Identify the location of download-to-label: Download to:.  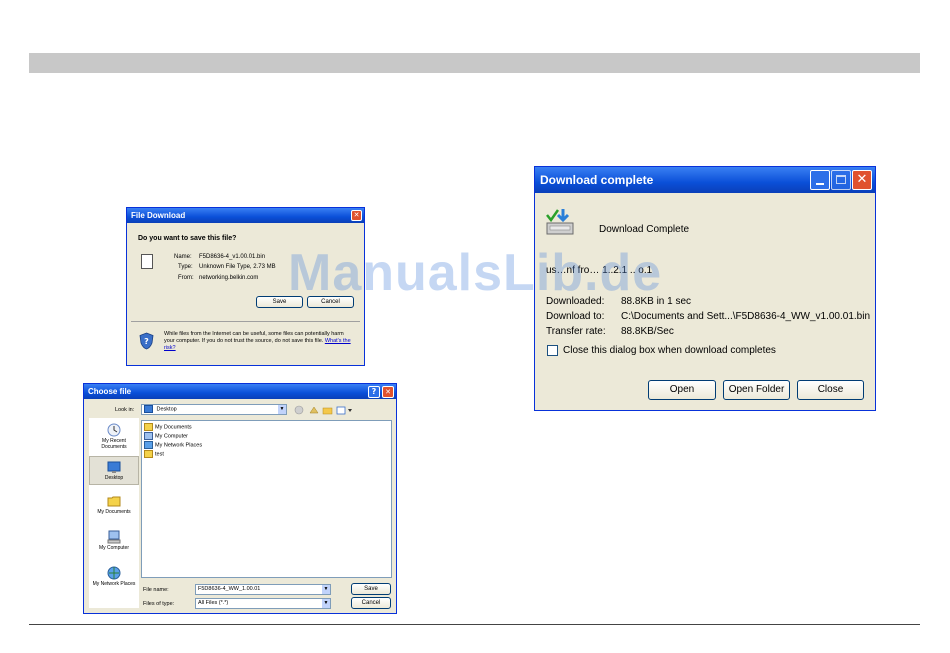
(575, 316).